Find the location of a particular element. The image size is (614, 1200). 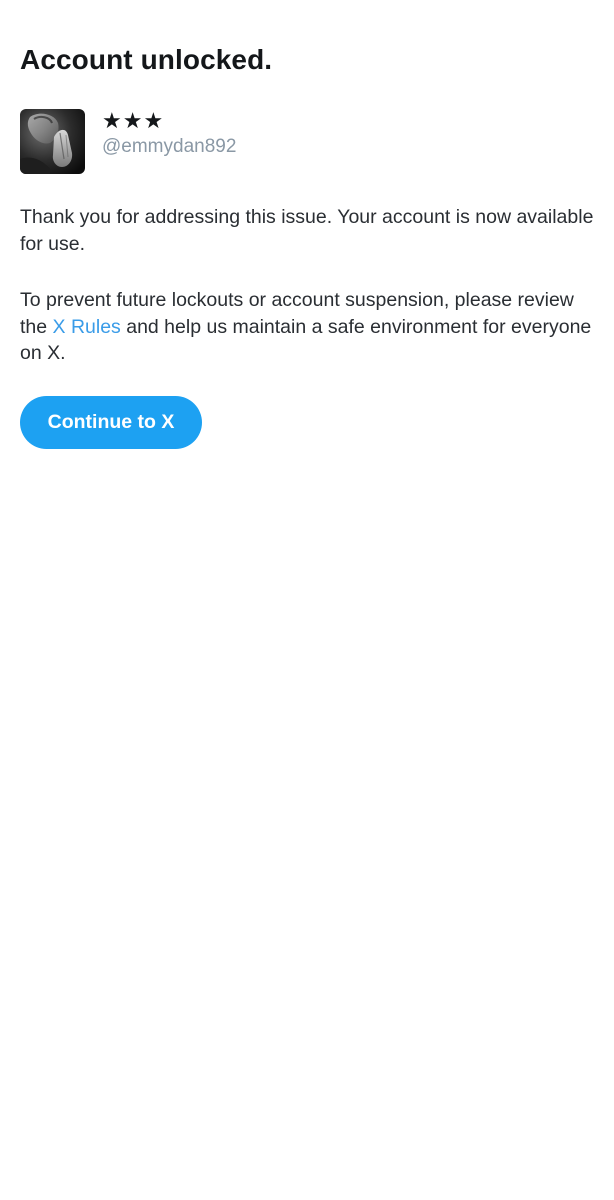

page-title: Account unlocked. is located at coordinates (146, 59).